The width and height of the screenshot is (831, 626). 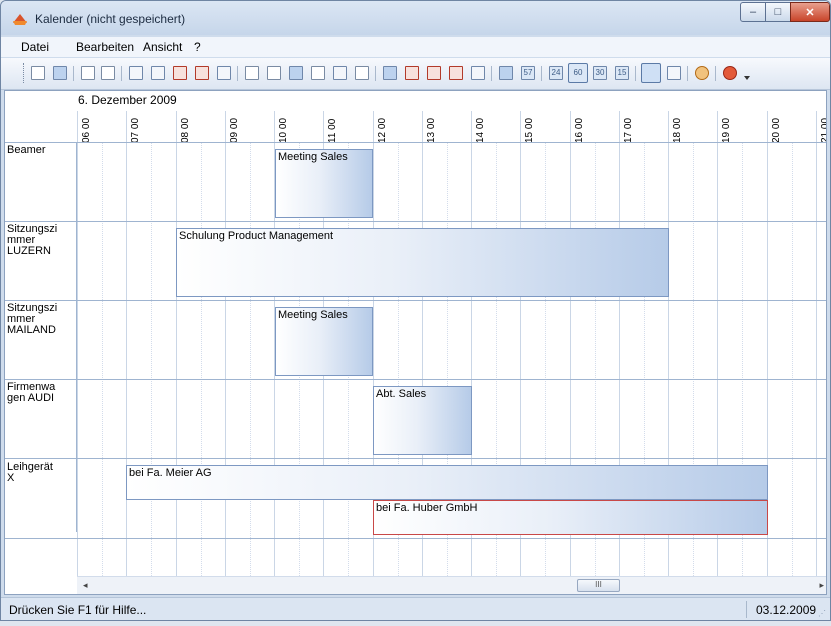 What do you see at coordinates (651, 73) in the screenshot?
I see `vertical-view-icon` at bounding box center [651, 73].